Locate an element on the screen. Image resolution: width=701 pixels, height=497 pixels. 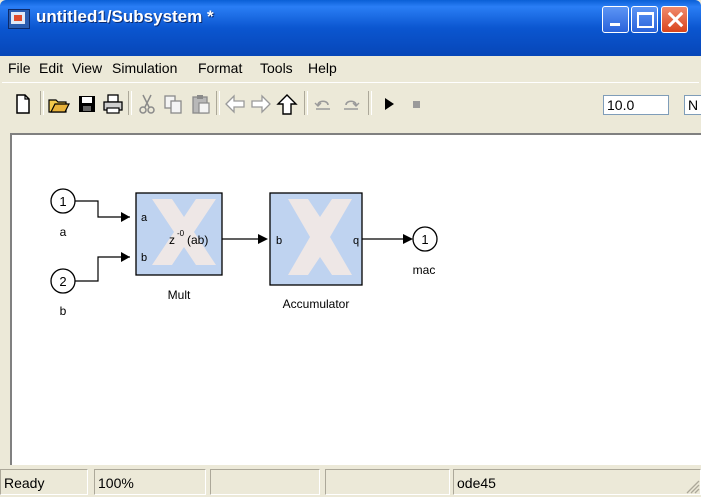
forward-arrow-icon is located at coordinates (261, 104).